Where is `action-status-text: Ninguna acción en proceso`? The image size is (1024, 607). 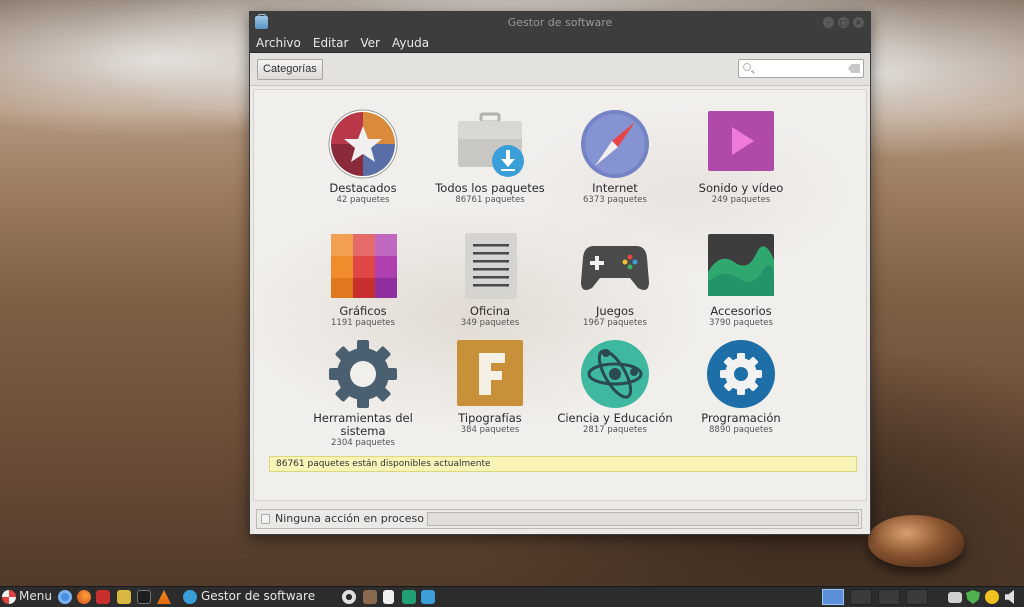
action-status-text: Ninguna acción en proceso is located at coordinates (350, 518).